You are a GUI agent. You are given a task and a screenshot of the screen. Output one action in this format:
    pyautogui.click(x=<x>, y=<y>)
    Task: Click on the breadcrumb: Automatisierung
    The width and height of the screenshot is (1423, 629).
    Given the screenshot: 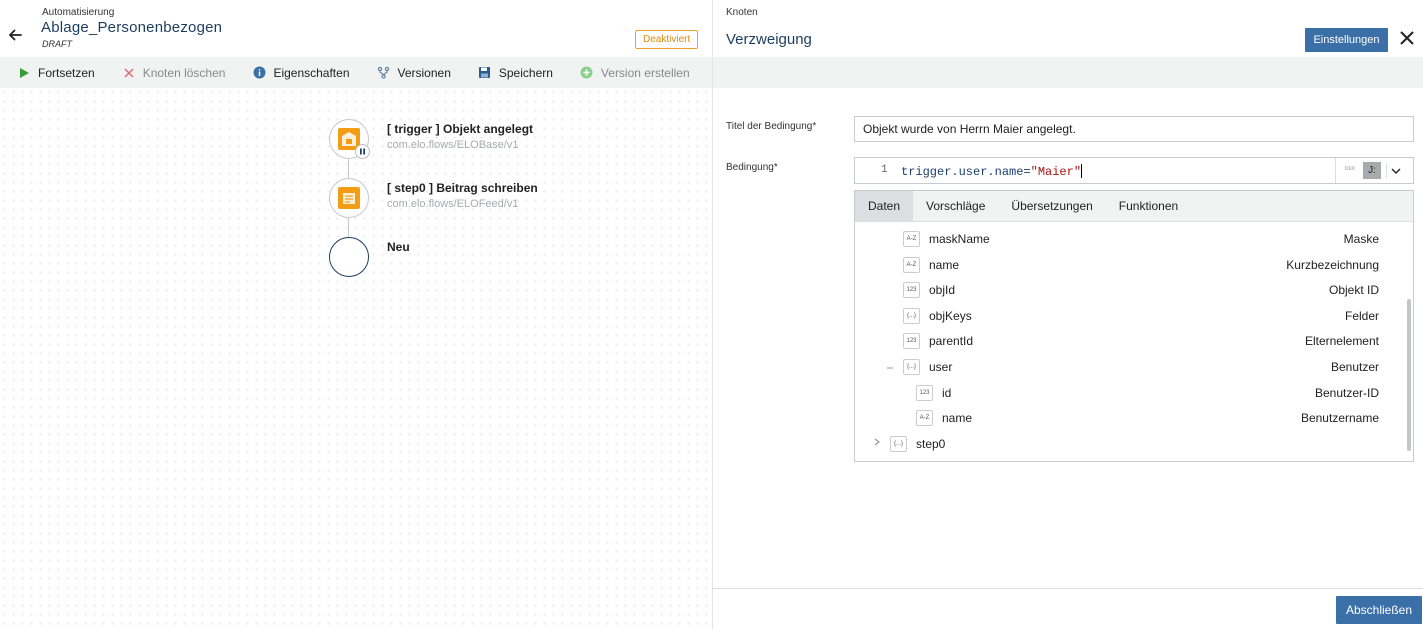 What is the action you would take?
    pyautogui.click(x=78, y=12)
    